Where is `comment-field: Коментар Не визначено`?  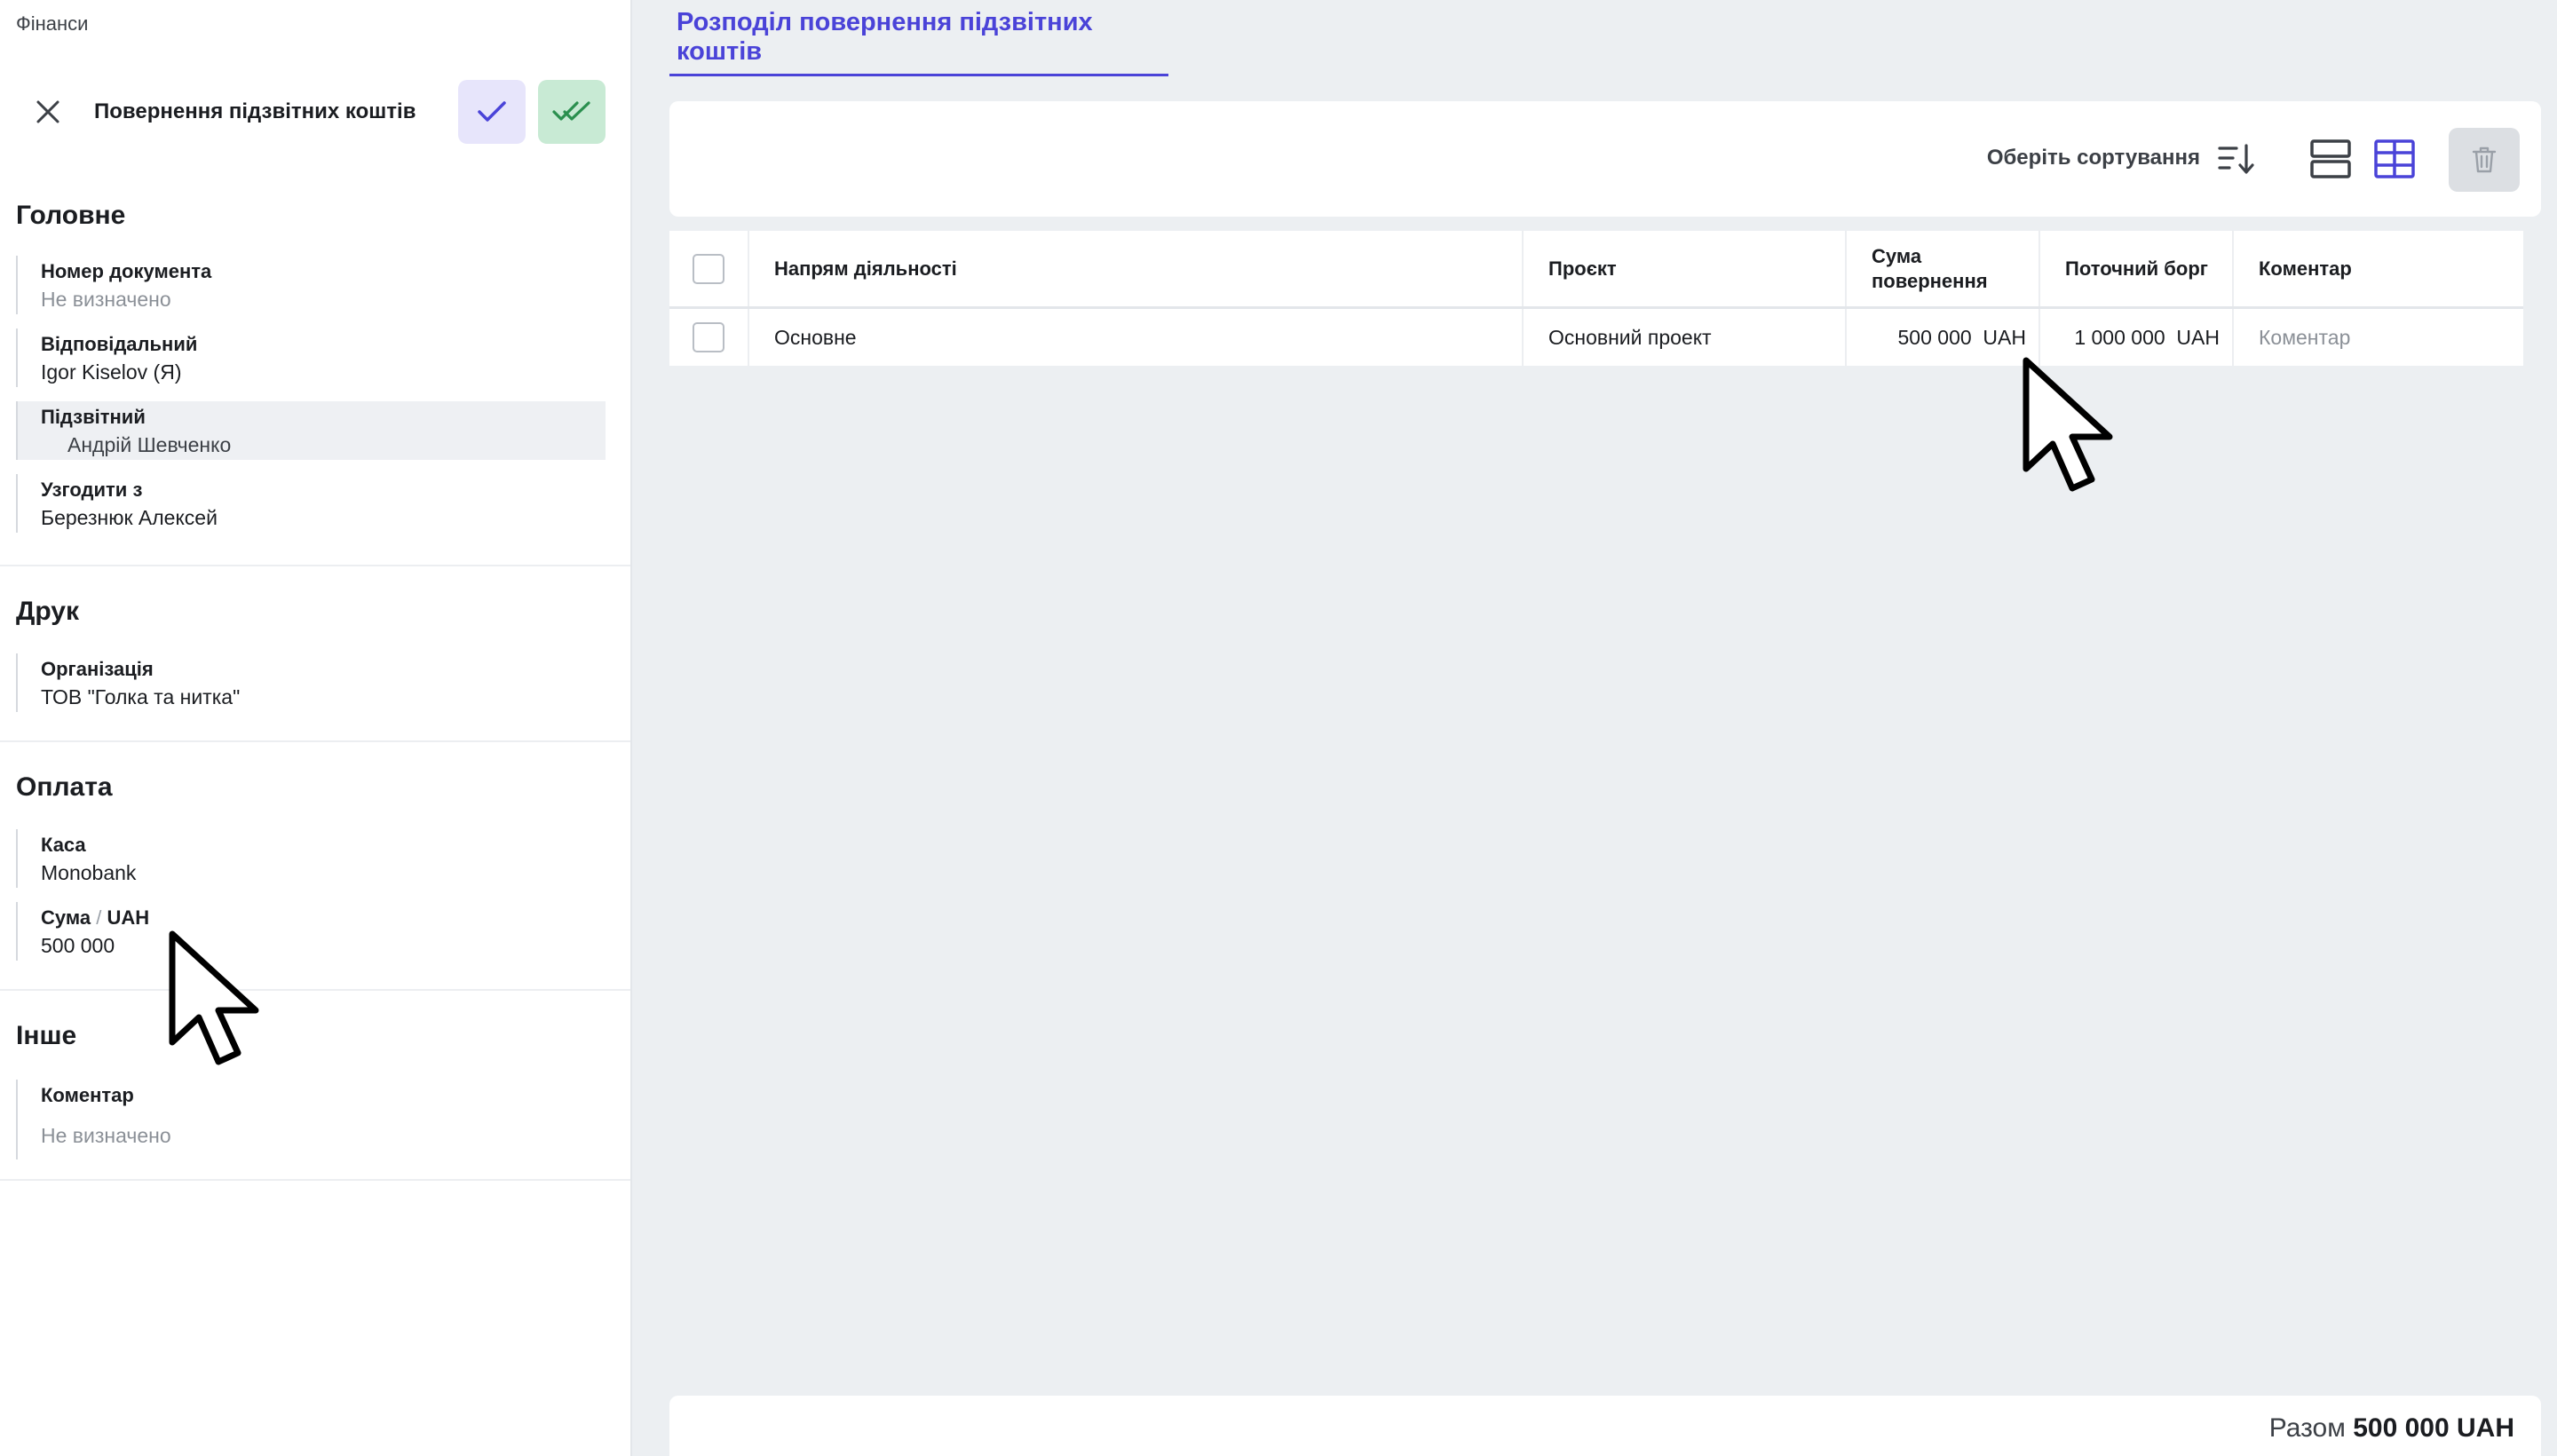
comment-field: Коментар Не визначено is located at coordinates (311, 1119).